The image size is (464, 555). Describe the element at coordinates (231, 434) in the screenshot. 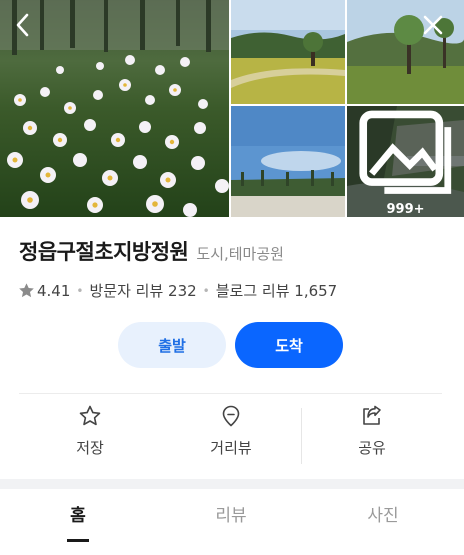

I see `roadview-button: 거리뷰` at that location.